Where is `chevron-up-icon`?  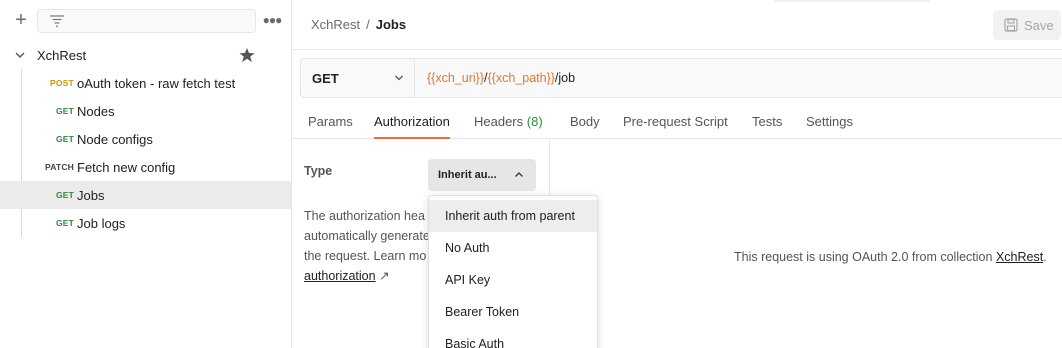
chevron-up-icon is located at coordinates (519, 174).